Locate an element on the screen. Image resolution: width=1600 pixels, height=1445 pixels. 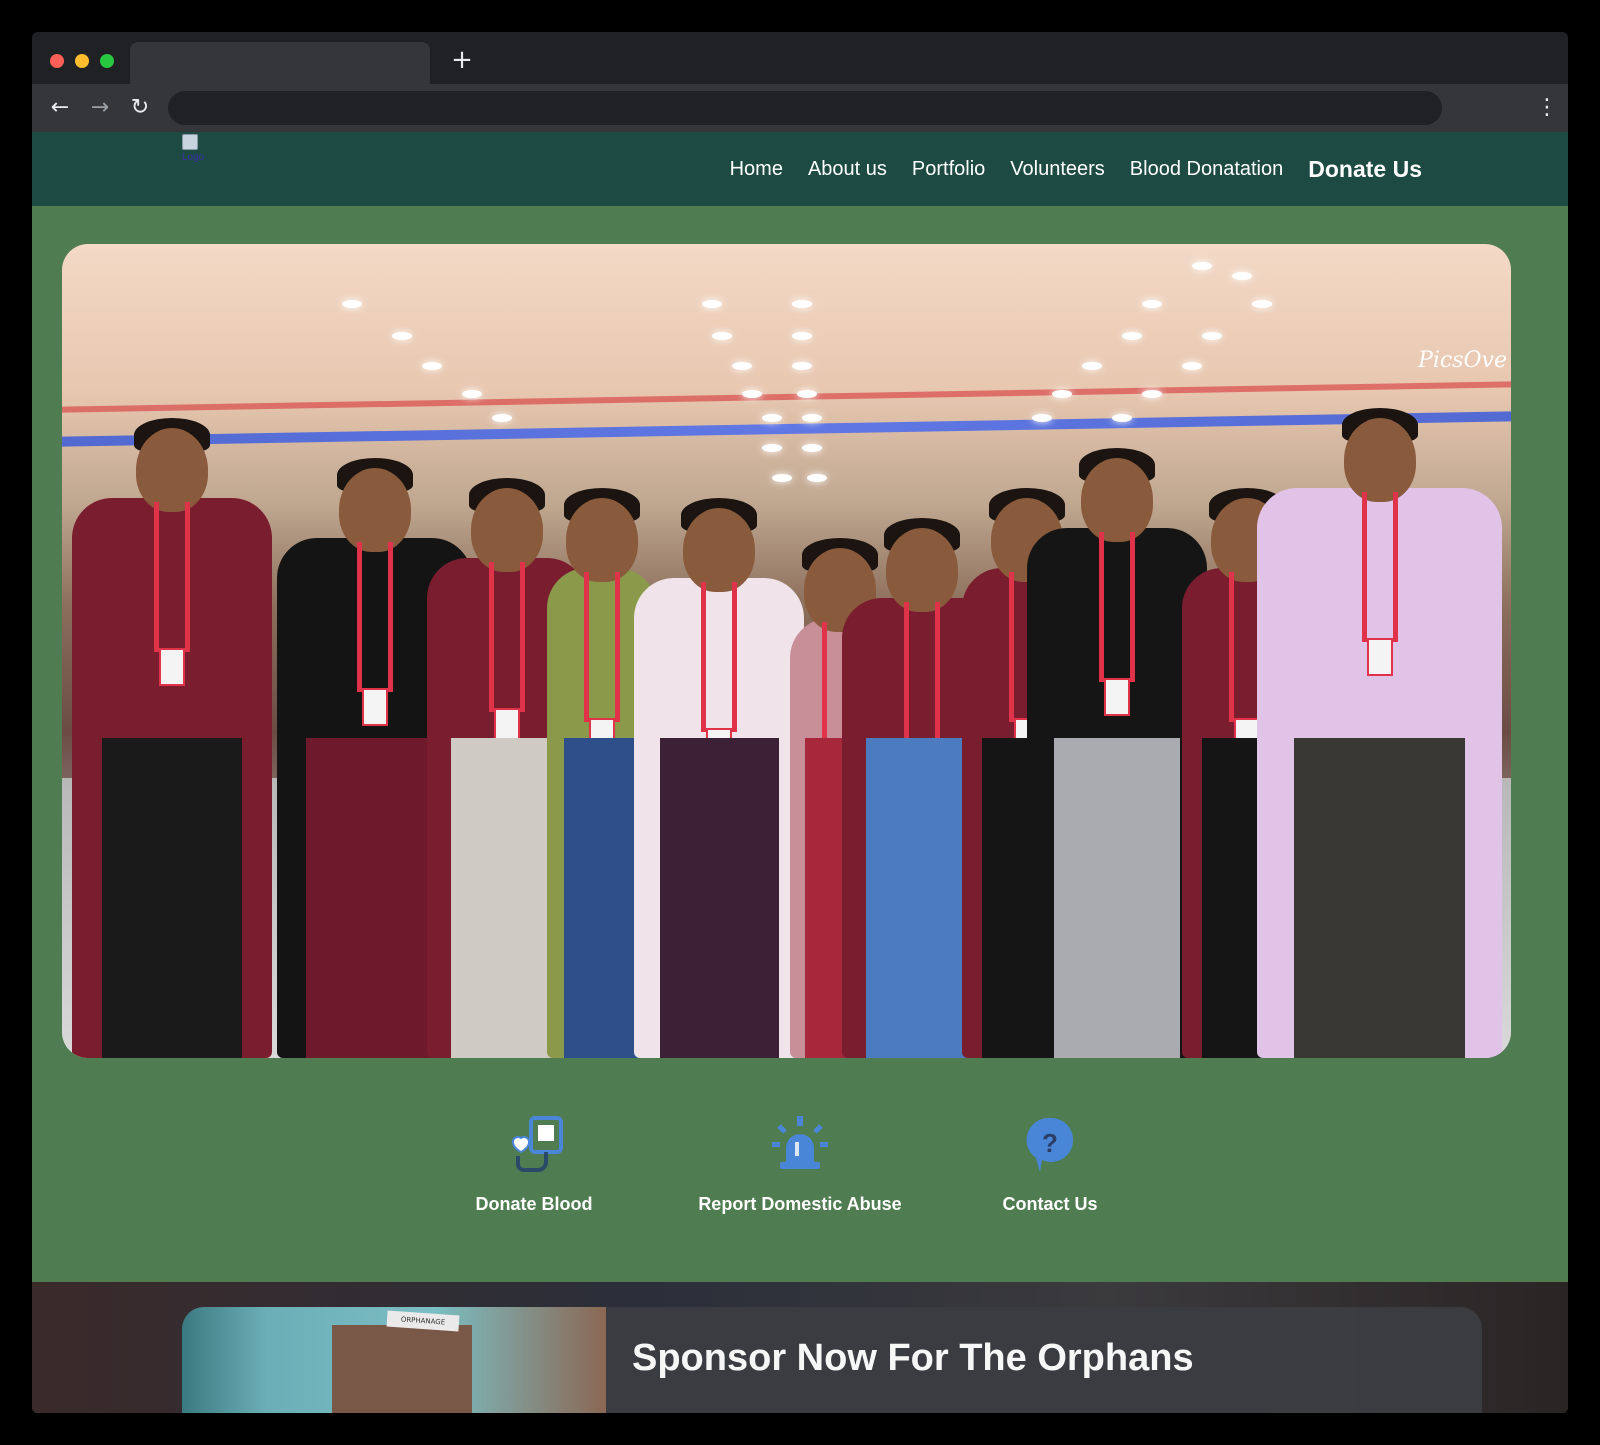
photo-watermark: PicsOve is located at coordinates (1462, 360).